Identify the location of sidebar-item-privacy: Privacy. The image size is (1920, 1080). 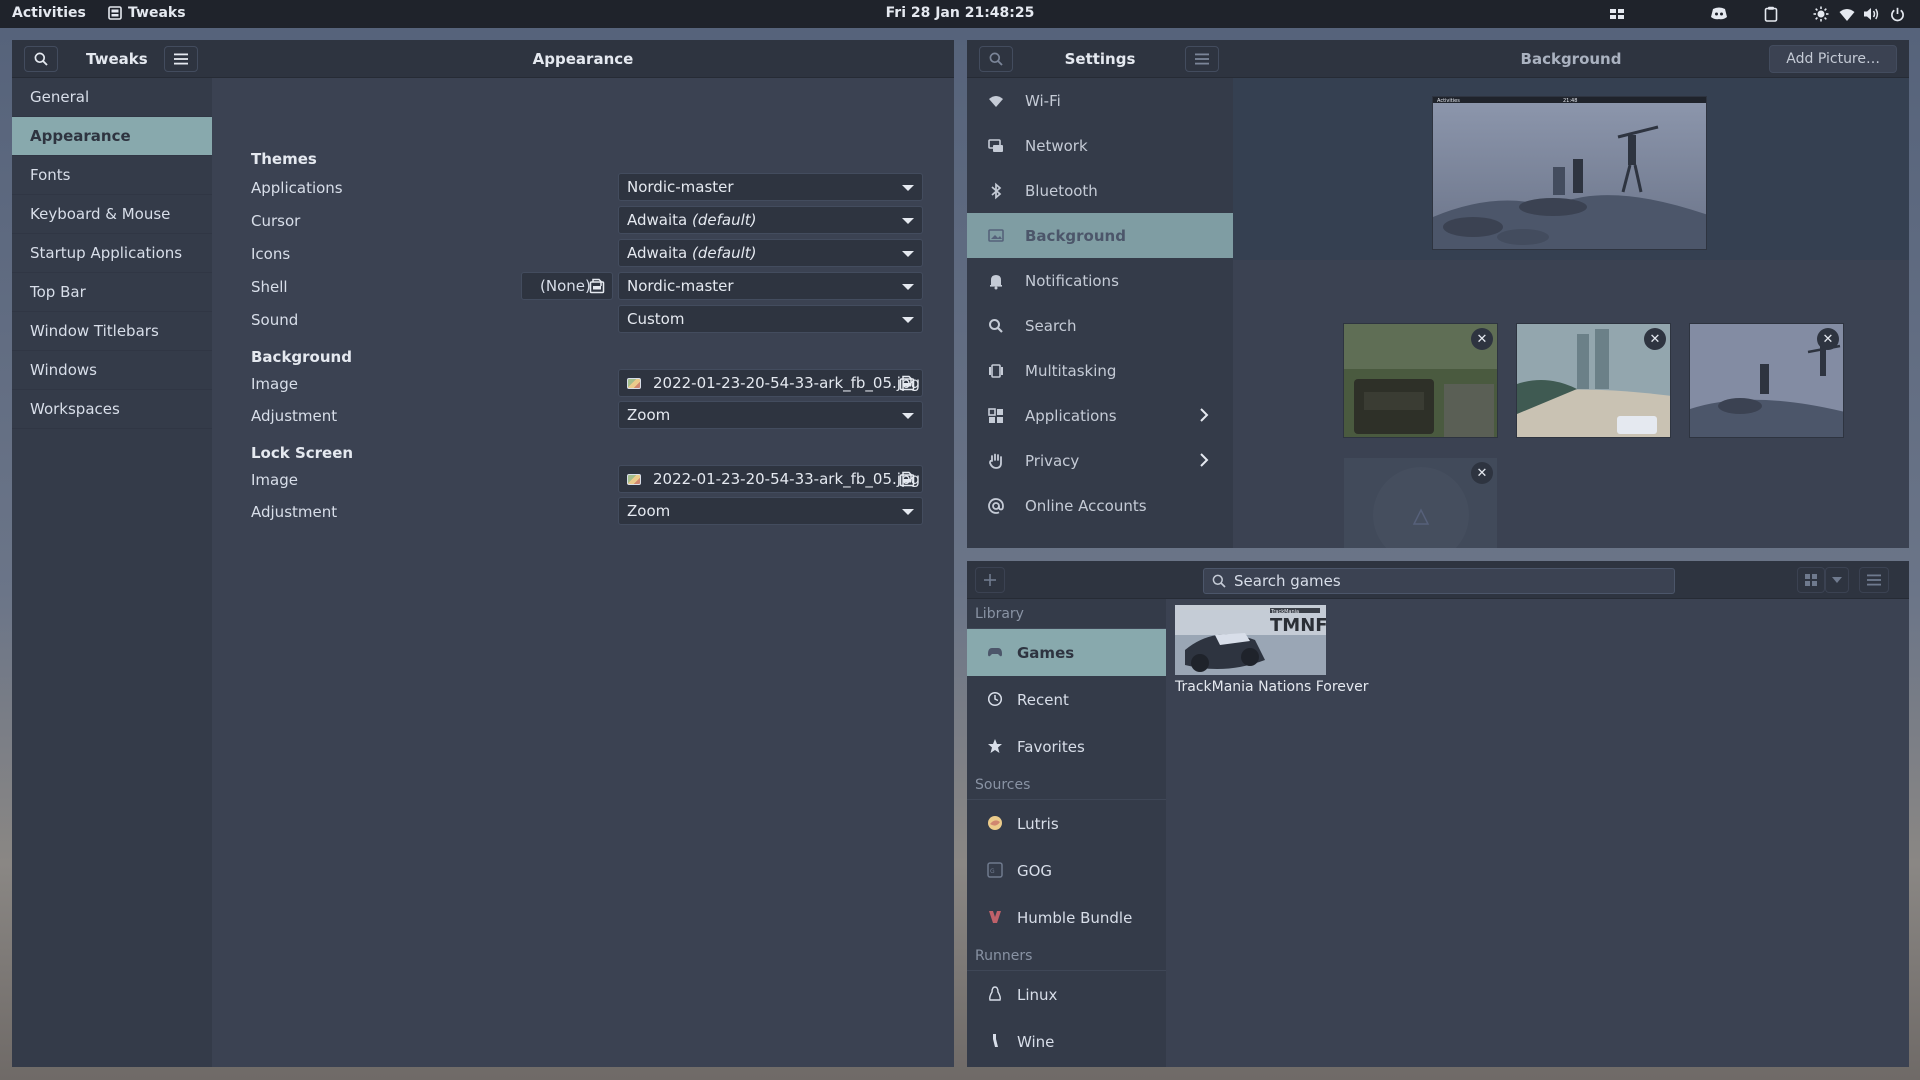
(1100, 460).